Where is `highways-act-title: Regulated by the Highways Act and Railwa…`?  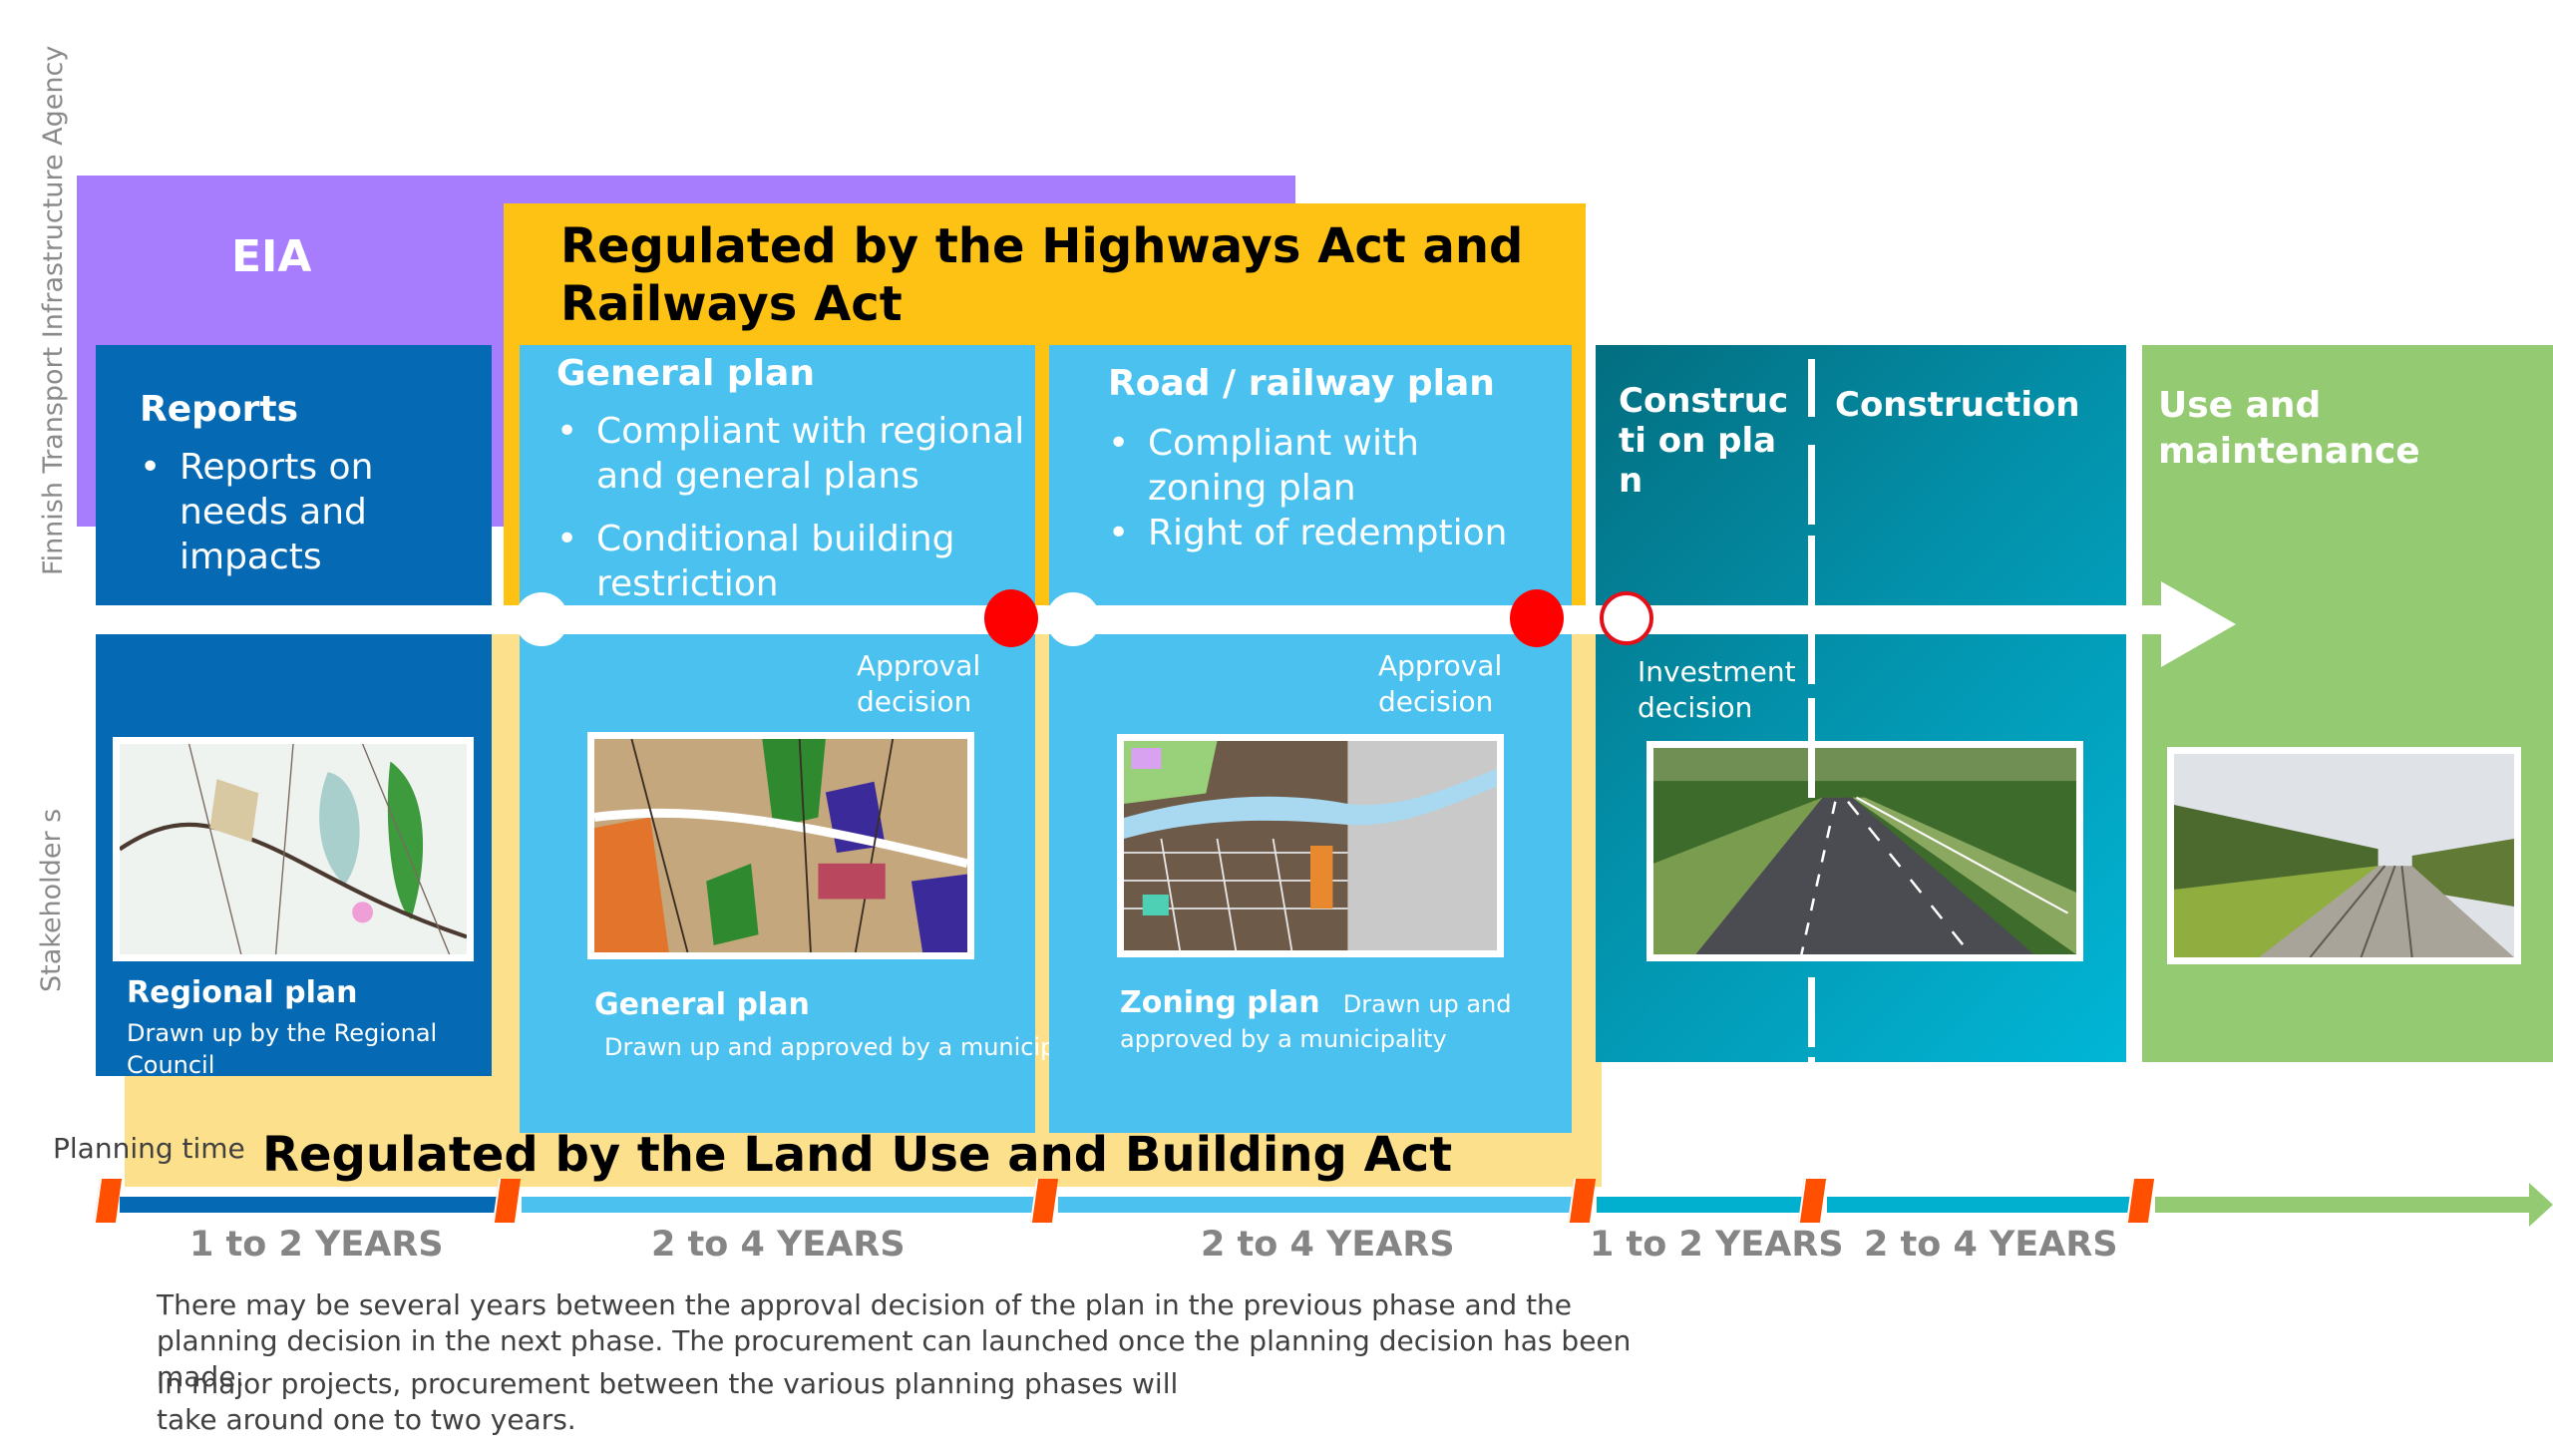 highways-act-title: Regulated by the Highways Act and Railwa… is located at coordinates (1042, 275).